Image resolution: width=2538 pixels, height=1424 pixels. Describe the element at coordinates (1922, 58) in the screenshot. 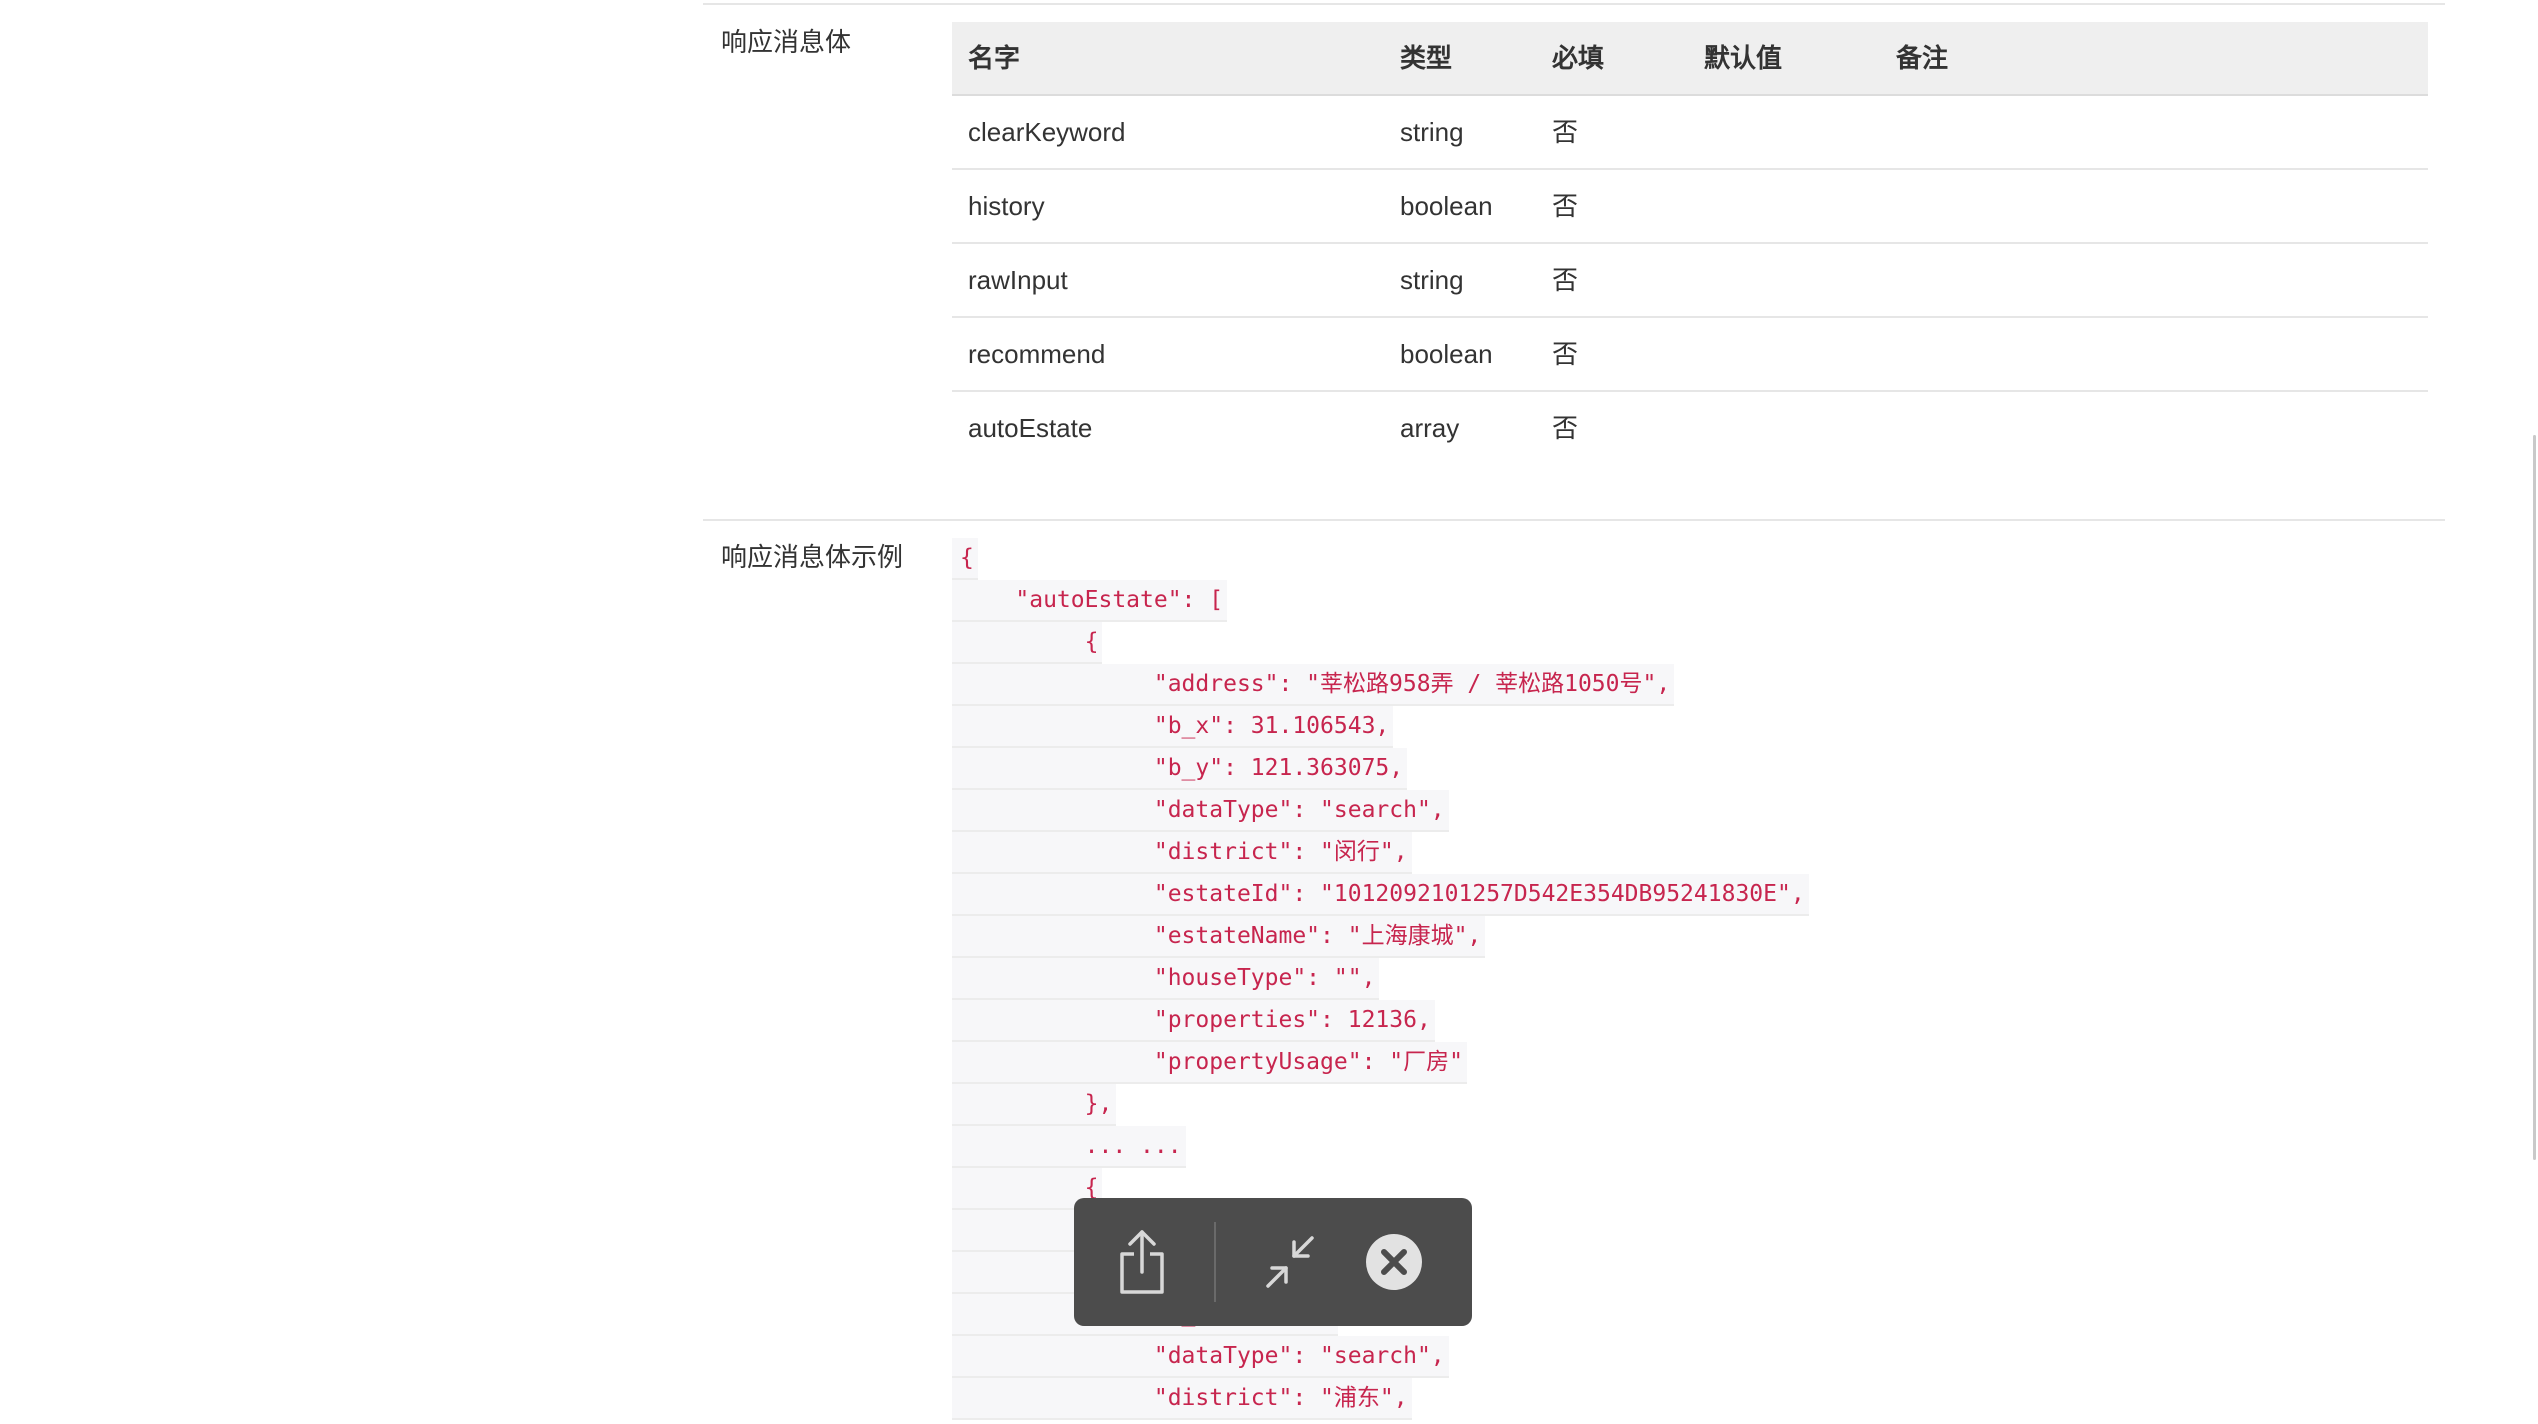

I see `header-note: 备注` at that location.